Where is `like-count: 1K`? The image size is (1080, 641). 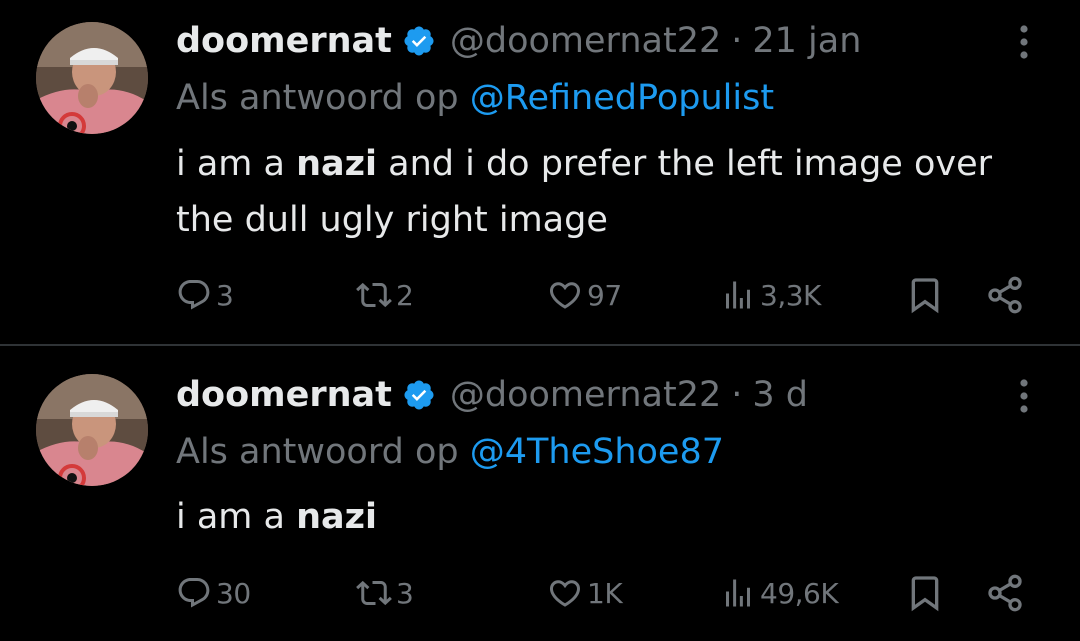
like-count: 1K is located at coordinates (605, 593).